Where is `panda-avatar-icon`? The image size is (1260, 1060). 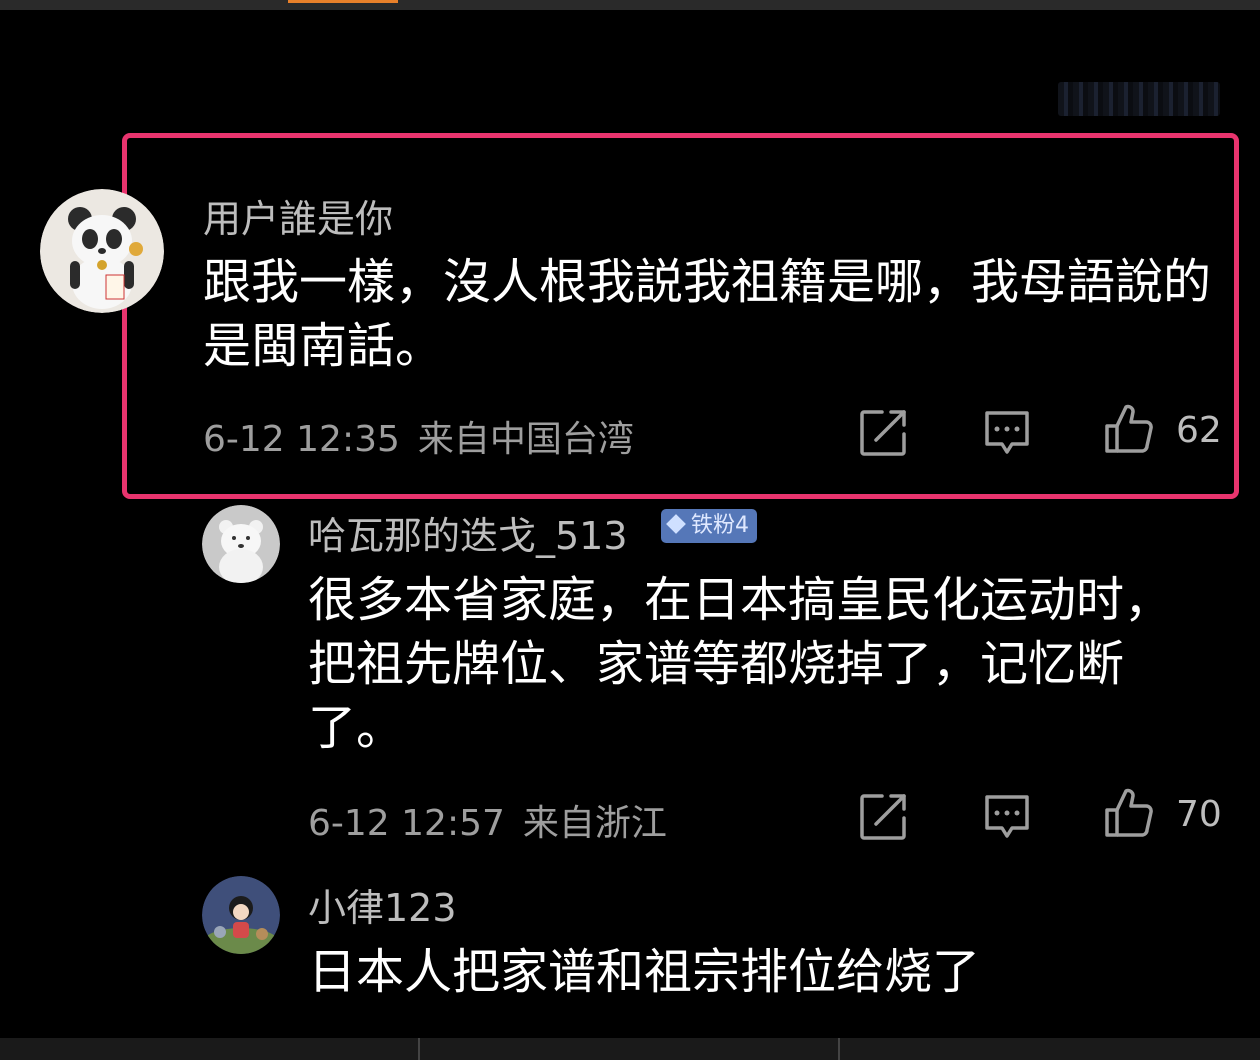
panda-avatar-icon is located at coordinates (102, 251).